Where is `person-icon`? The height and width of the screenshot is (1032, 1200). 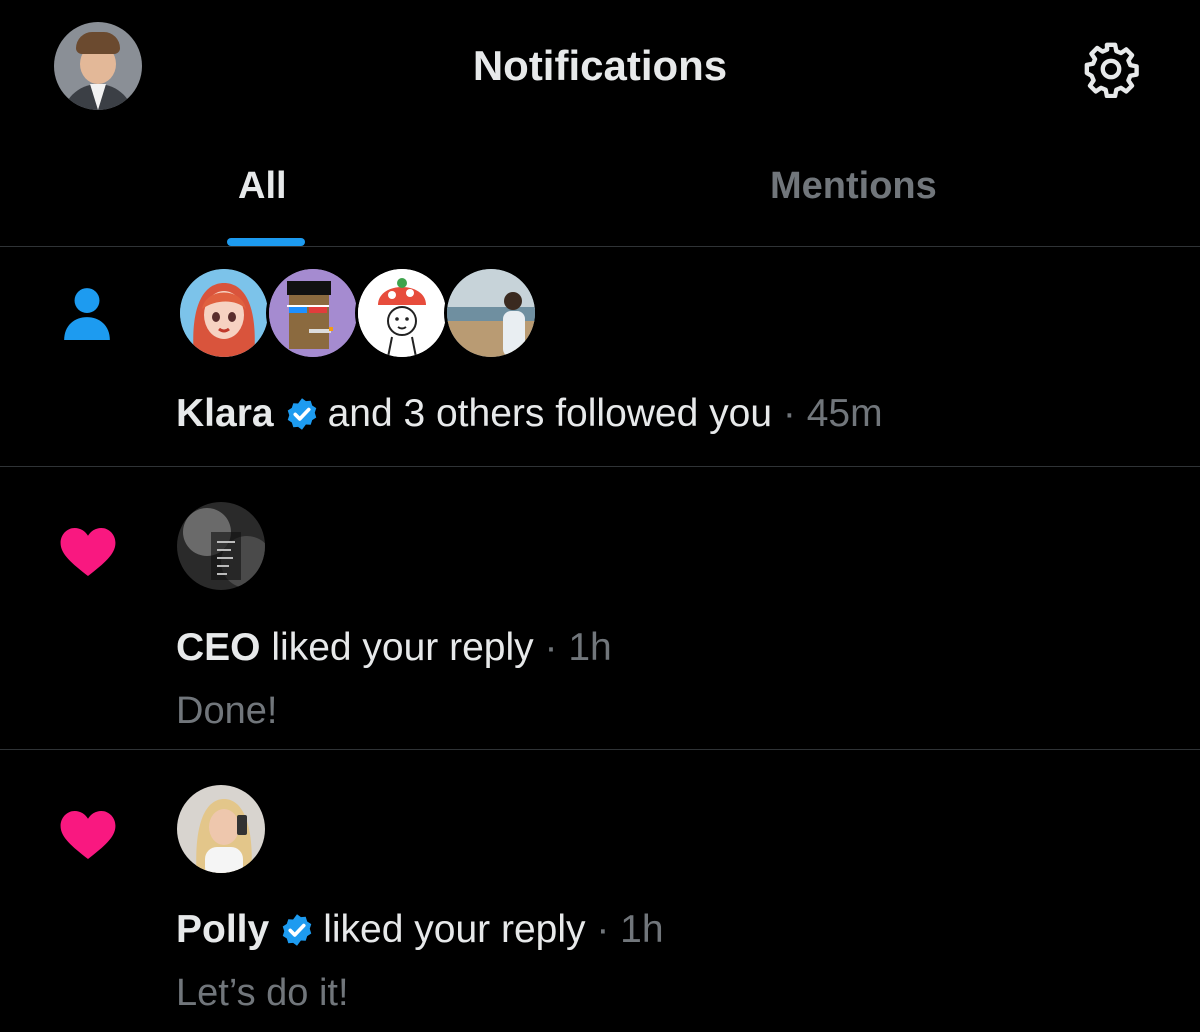 person-icon is located at coordinates (87, 314).